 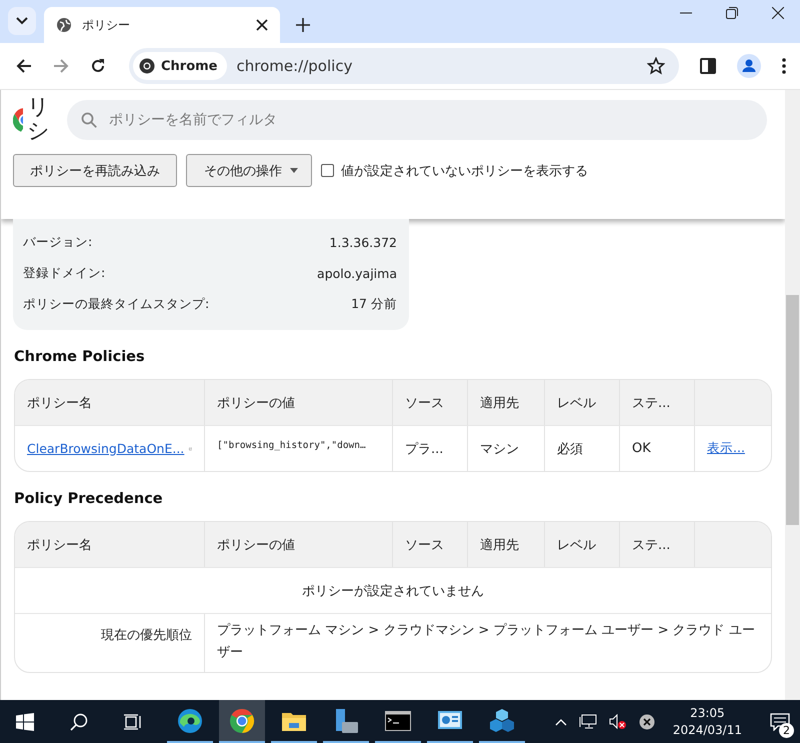 I want to click on forward-icon, so click(x=61, y=66).